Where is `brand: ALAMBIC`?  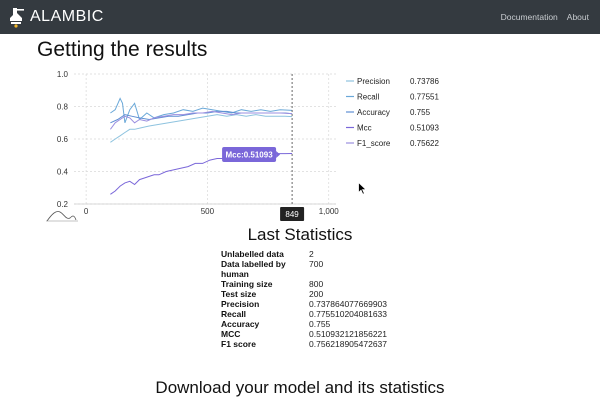
brand: ALAMBIC is located at coordinates (56, 17).